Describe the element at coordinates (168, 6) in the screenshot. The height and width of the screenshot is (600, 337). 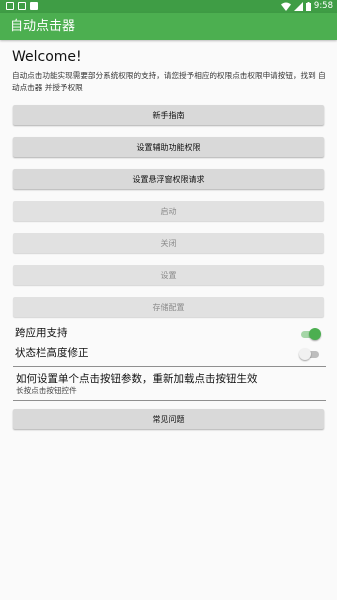
I see `status-bar: 9:58` at that location.